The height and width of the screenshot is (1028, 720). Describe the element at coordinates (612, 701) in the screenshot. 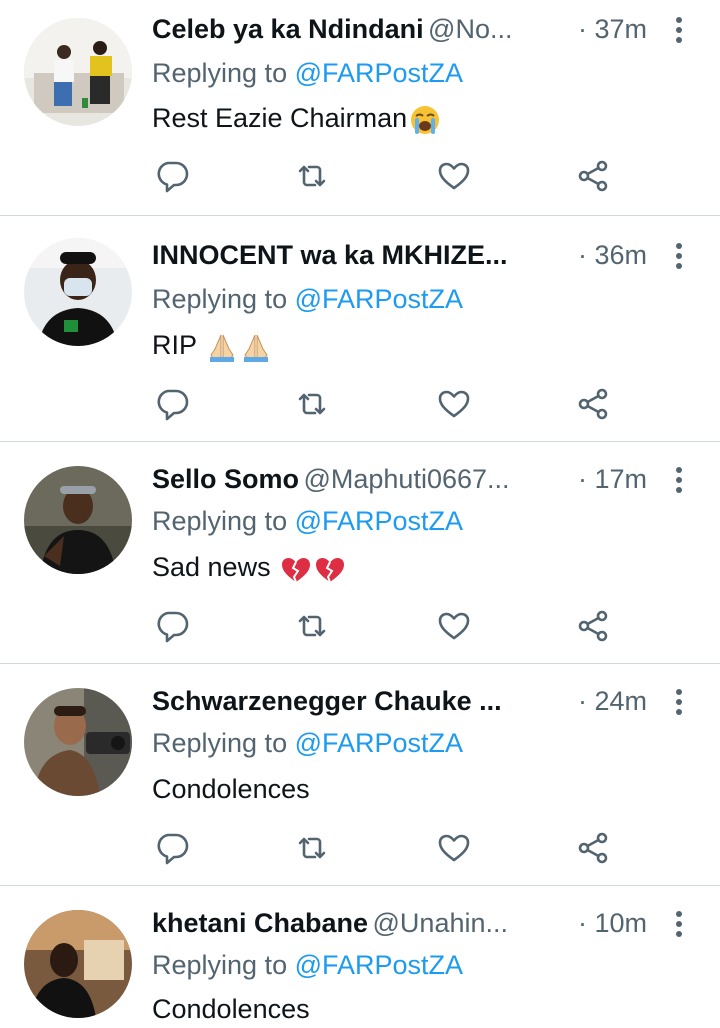

I see `timestamp: · 24m` at that location.